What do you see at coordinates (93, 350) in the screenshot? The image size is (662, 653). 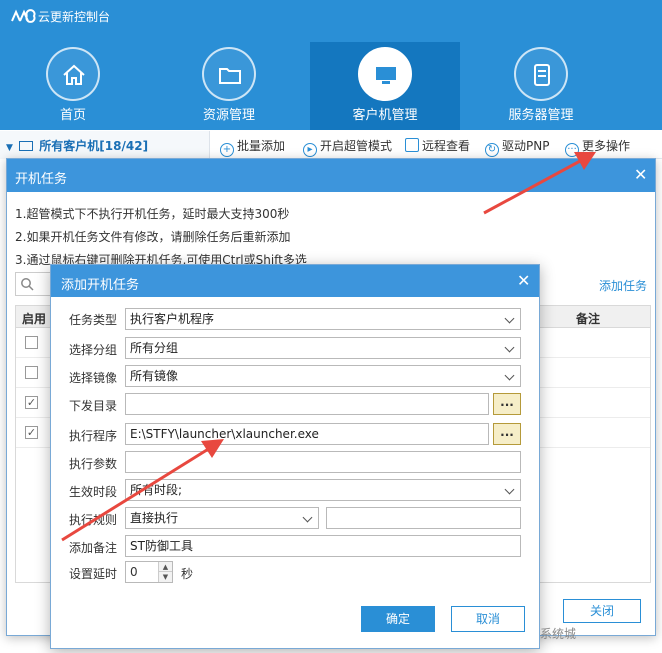 I see `group-label: 选择分组` at bounding box center [93, 350].